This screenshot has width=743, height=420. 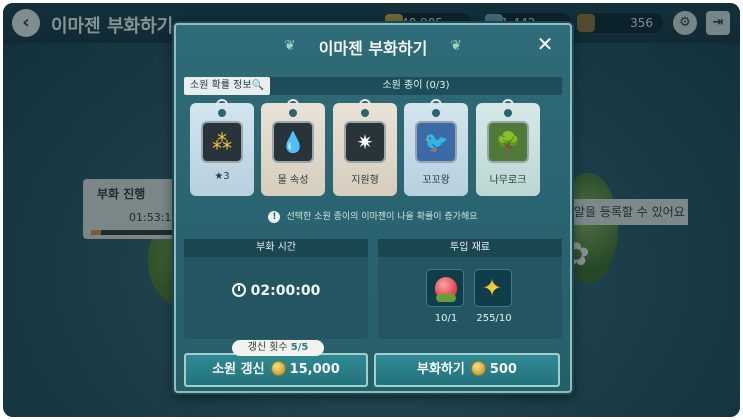 What do you see at coordinates (373, 48) in the screenshot?
I see `modal-title: 이마젠 부화하기` at bounding box center [373, 48].